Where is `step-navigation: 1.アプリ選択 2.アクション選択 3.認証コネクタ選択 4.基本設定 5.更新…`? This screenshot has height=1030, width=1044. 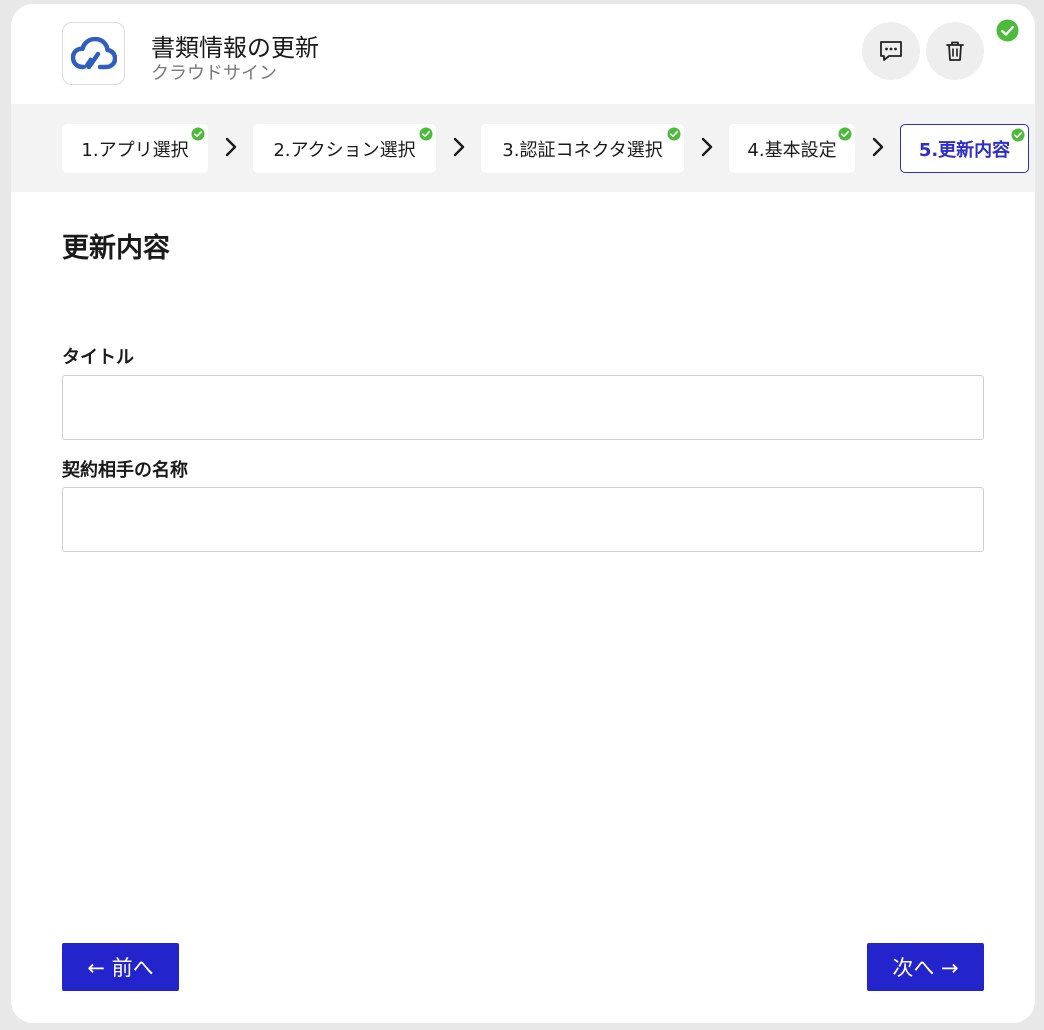 step-navigation: 1.アプリ選択 2.アクション選択 3.認証コネクタ選択 4.基本設定 5.更新… is located at coordinates (523, 148).